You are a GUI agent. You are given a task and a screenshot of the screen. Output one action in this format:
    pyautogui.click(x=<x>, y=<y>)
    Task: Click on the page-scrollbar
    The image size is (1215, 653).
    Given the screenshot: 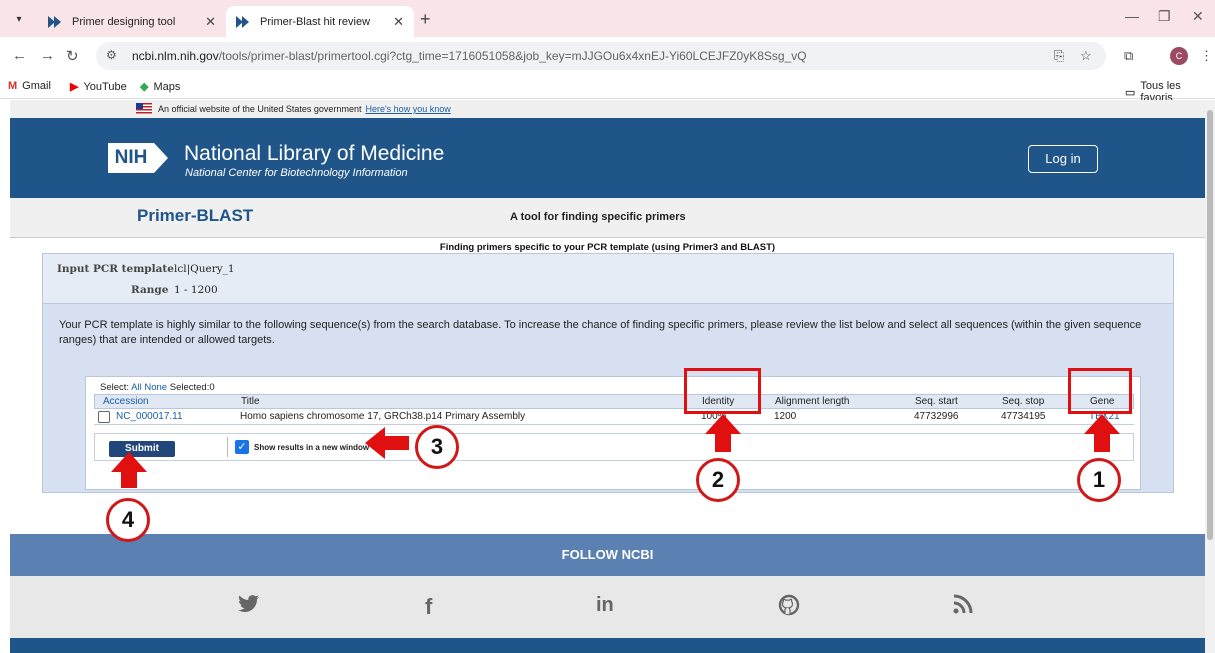 What is the action you would take?
    pyautogui.click(x=1210, y=376)
    